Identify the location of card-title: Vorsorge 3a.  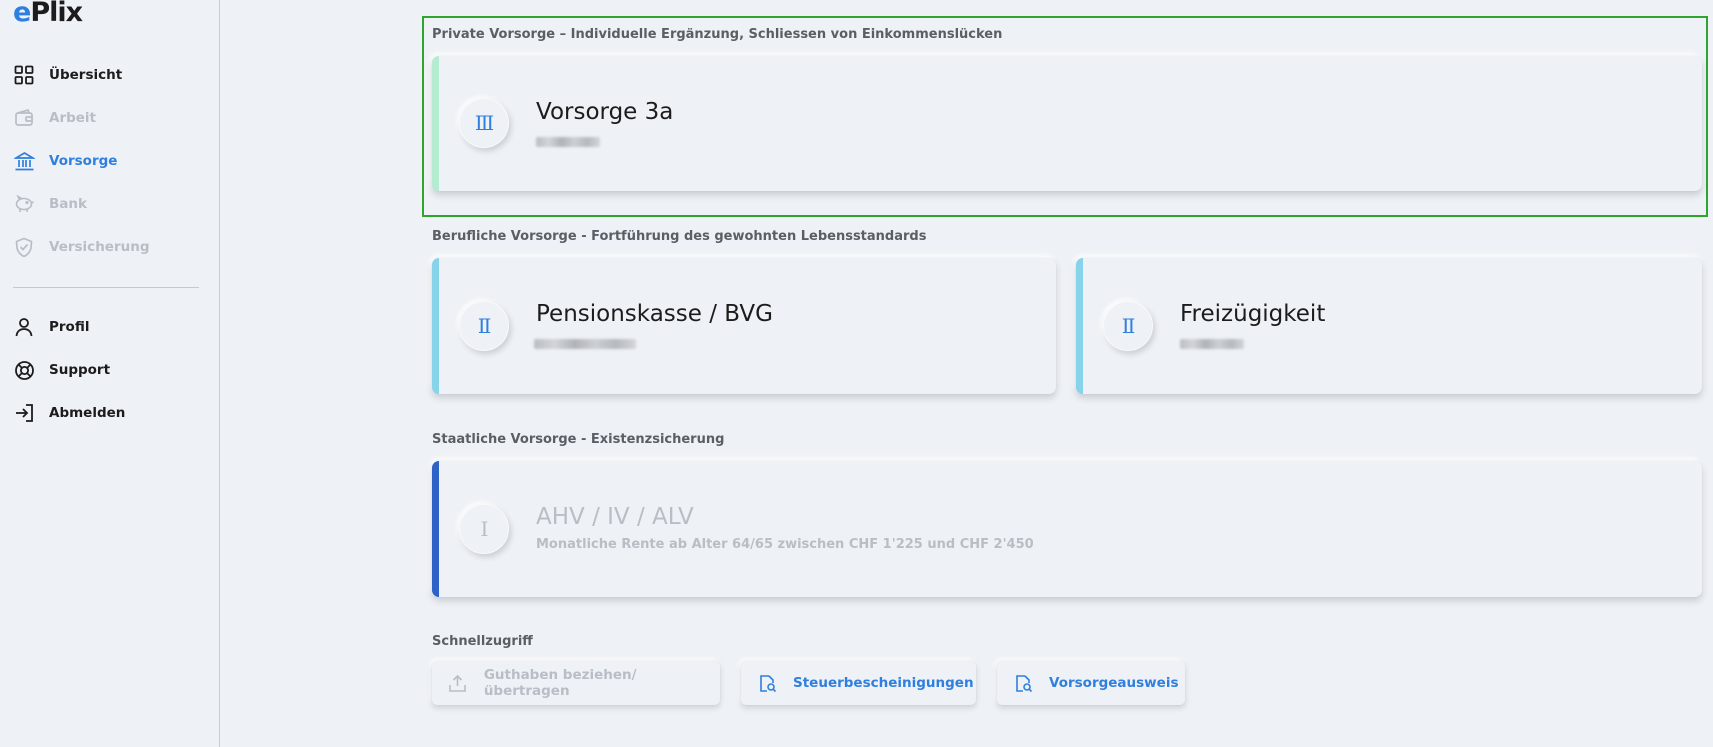
(605, 112).